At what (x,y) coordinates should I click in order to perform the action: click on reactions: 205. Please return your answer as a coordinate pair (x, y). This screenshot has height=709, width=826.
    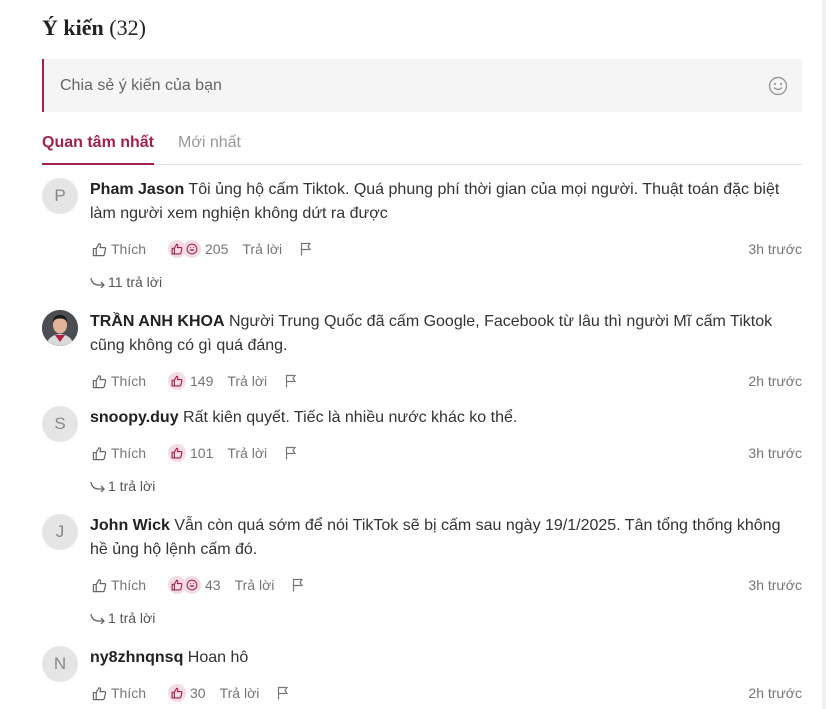
    Looking at the image, I should click on (198, 249).